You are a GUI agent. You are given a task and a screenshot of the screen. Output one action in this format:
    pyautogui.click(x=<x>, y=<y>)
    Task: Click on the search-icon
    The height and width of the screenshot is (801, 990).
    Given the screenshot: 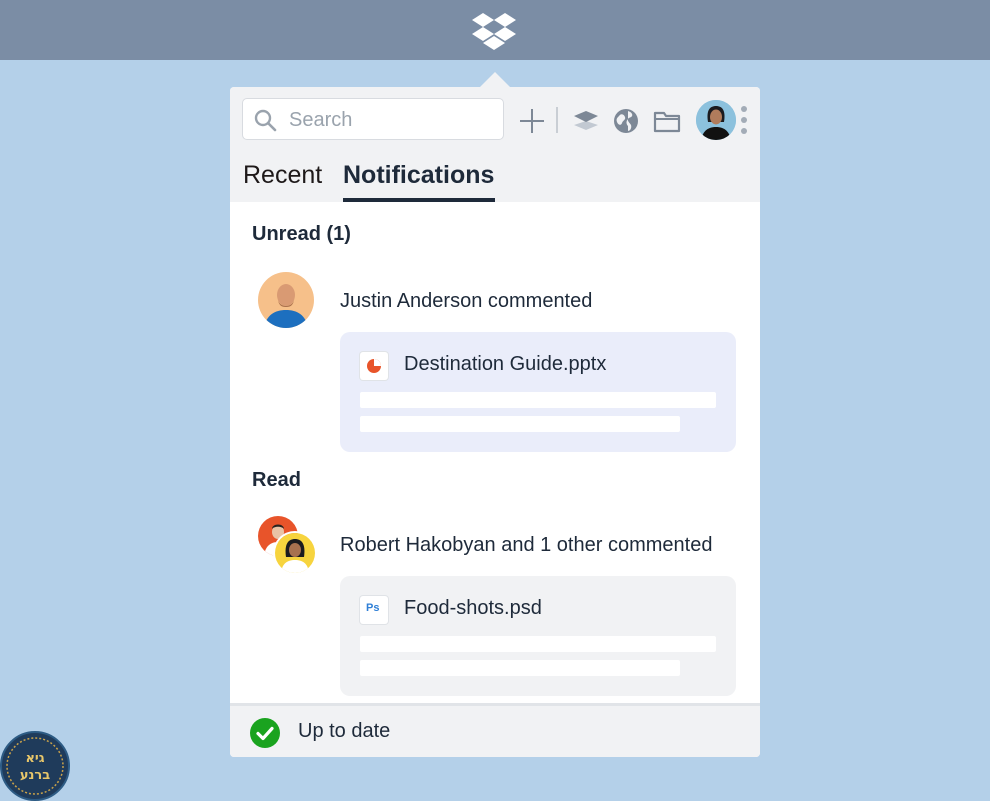 What is the action you would take?
    pyautogui.click(x=265, y=120)
    